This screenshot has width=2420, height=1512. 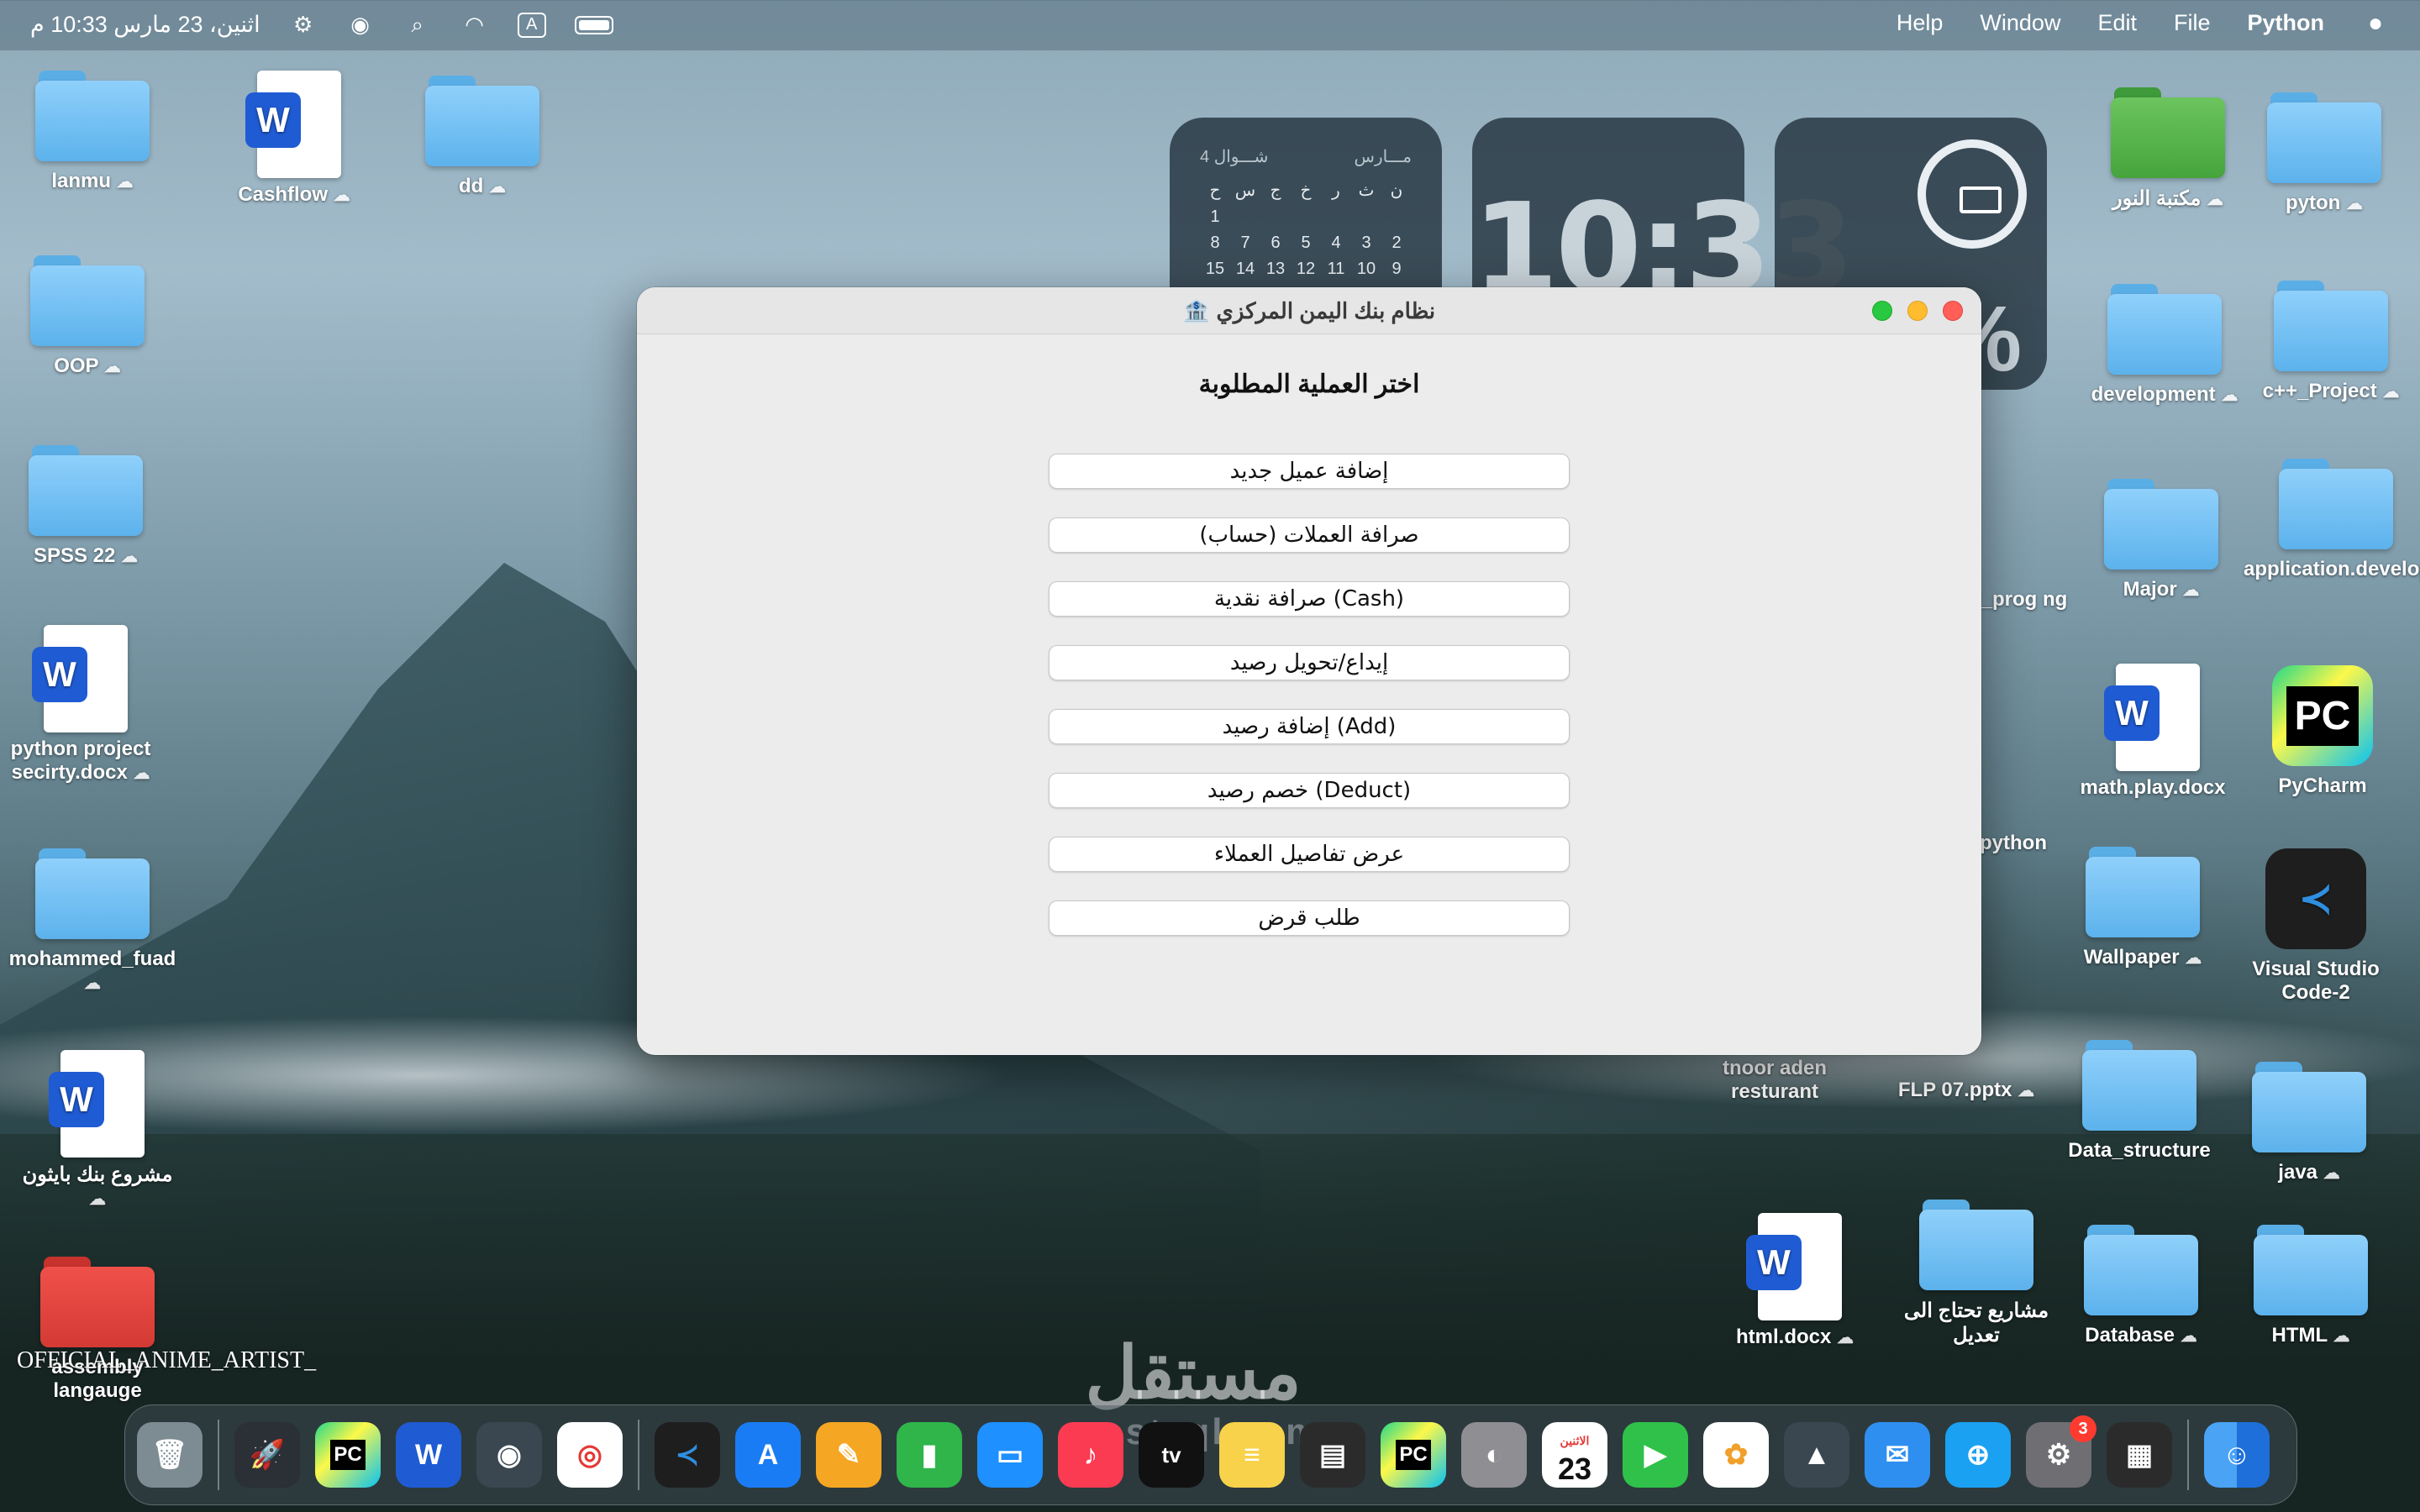 I want to click on system-settings-icon: ⚙ 3, so click(x=2061, y=1451).